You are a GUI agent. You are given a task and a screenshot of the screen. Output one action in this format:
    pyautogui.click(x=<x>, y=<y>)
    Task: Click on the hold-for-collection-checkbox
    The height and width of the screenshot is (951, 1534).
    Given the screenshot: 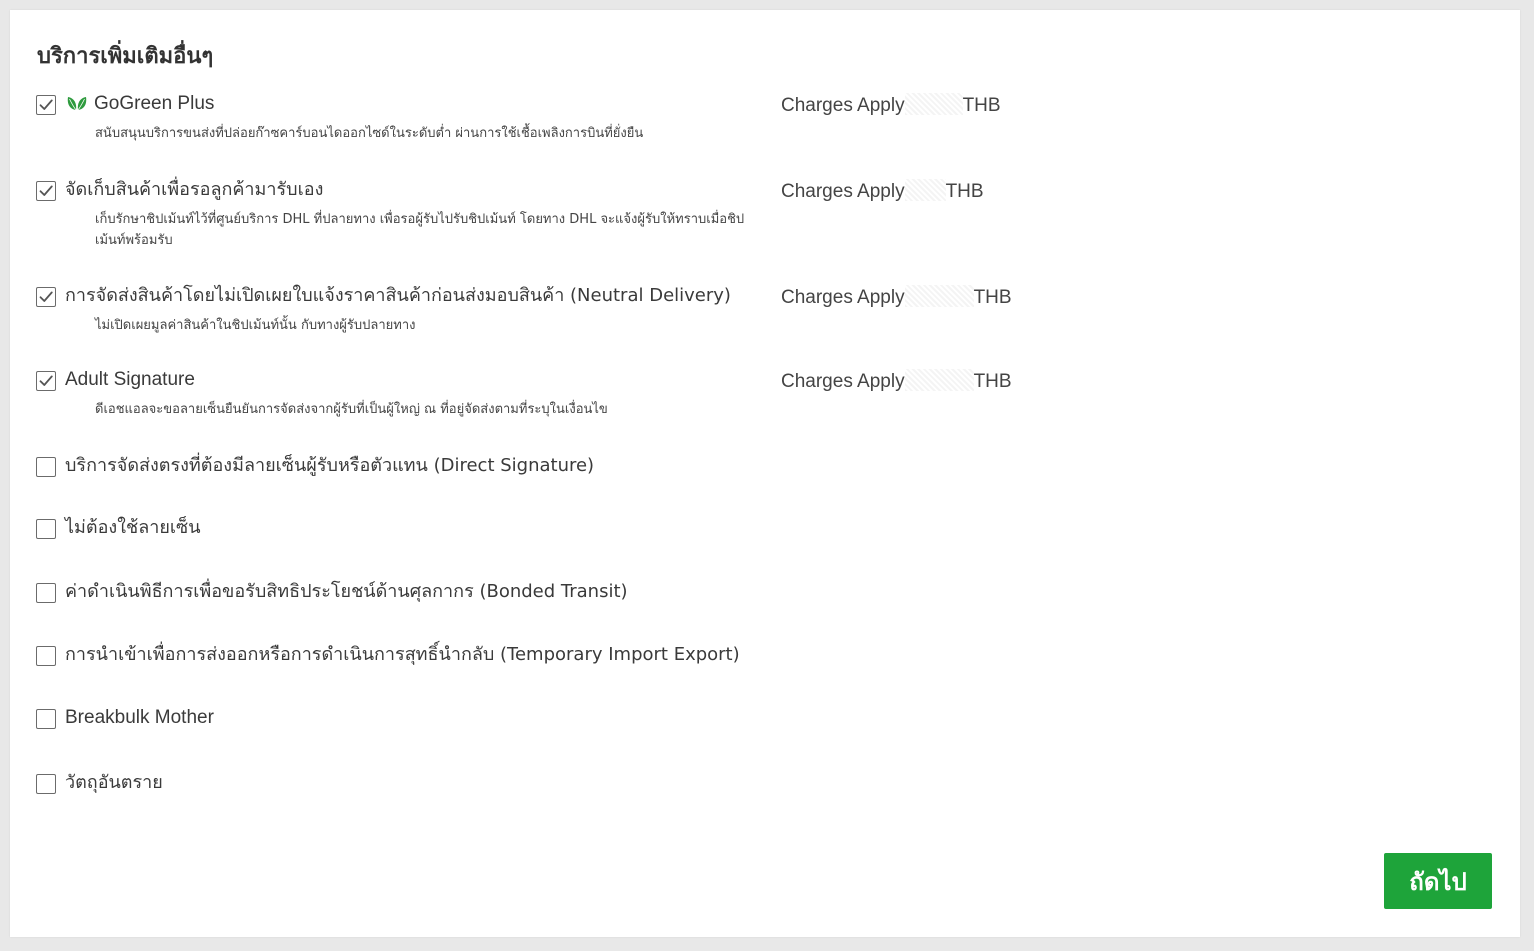 What is the action you would take?
    pyautogui.click(x=46, y=191)
    